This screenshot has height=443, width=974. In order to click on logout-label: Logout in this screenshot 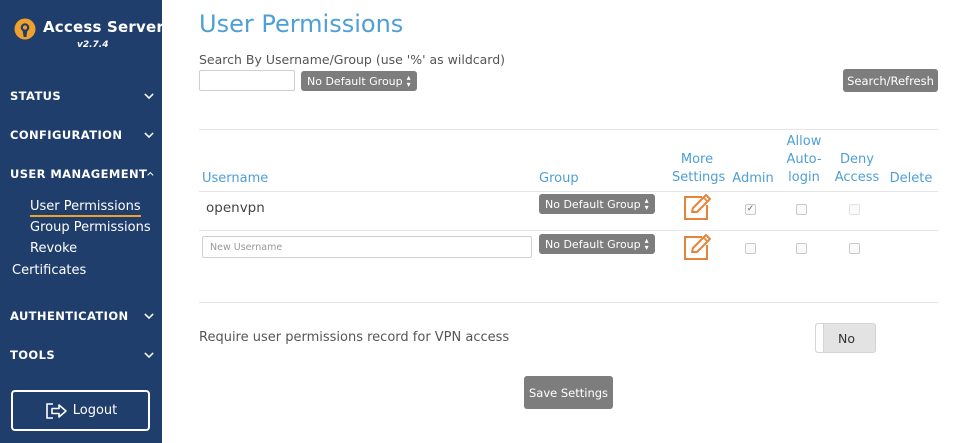, I will do `click(95, 410)`.